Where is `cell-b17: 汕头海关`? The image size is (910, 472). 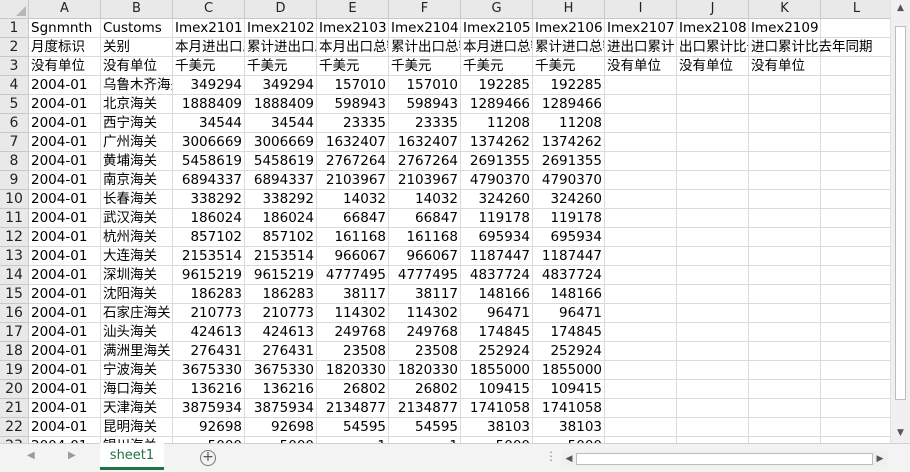 cell-b17: 汕头海关 is located at coordinates (137, 332).